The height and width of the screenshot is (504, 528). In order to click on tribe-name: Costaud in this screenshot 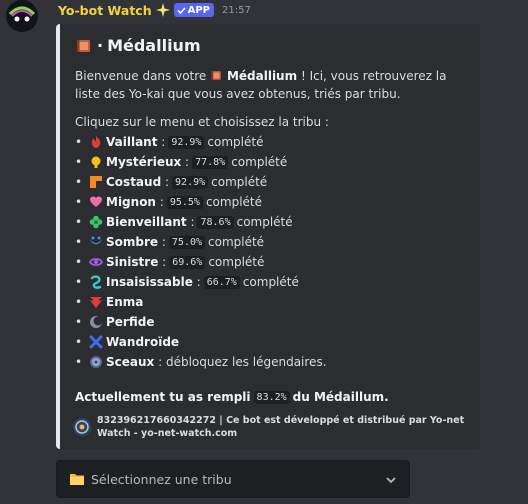, I will do `click(134, 182)`.